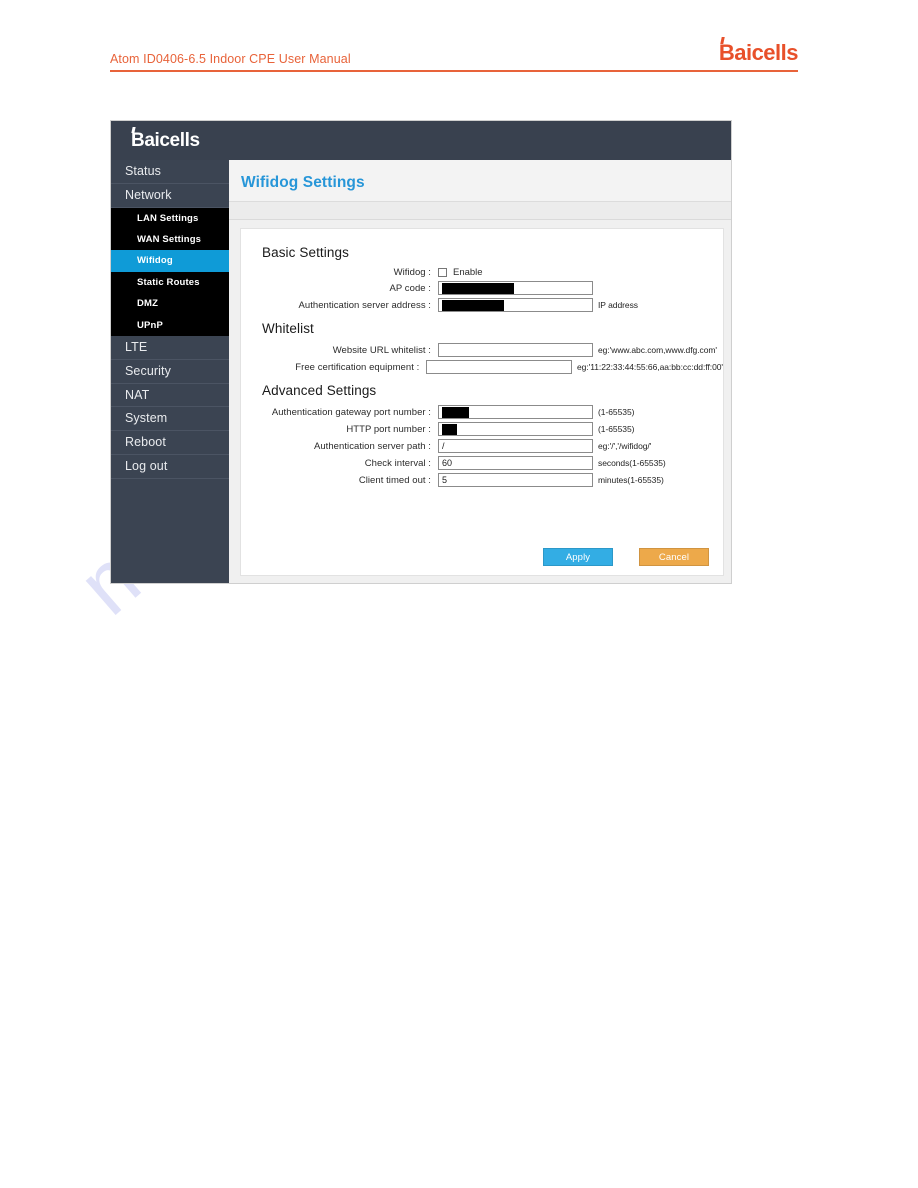 The height and width of the screenshot is (1188, 918). Describe the element at coordinates (515, 350) in the screenshot. I see `url-whitelist-input` at that location.